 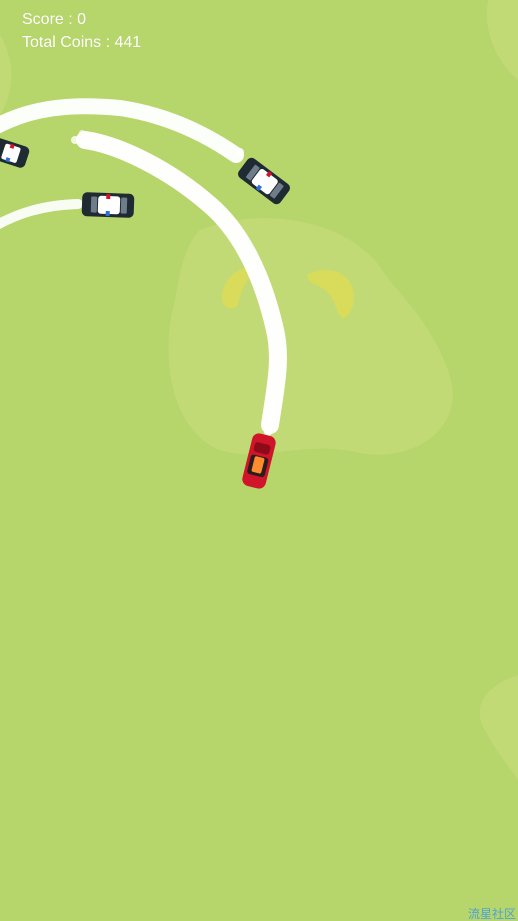 What do you see at coordinates (108, 205) in the screenshot?
I see `police-car` at bounding box center [108, 205].